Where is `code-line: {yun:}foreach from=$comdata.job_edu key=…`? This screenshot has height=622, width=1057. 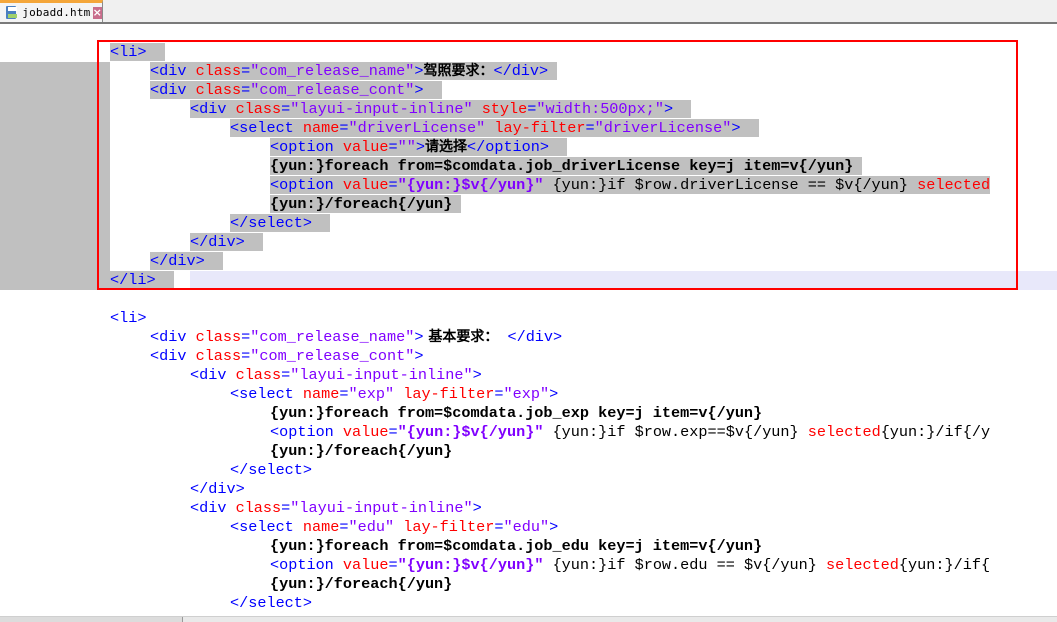 code-line: {yun:}foreach from=$comdata.job_edu key=… is located at coordinates (516, 546).